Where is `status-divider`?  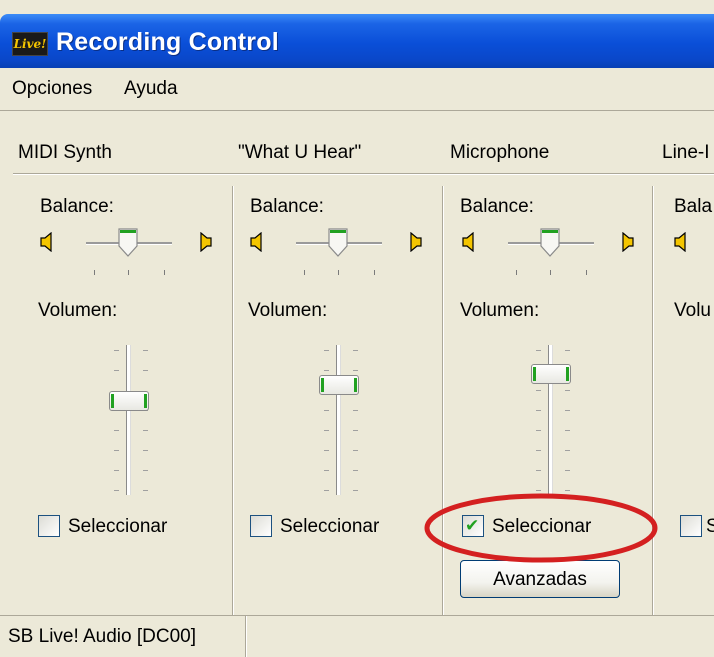 status-divider is located at coordinates (245, 636).